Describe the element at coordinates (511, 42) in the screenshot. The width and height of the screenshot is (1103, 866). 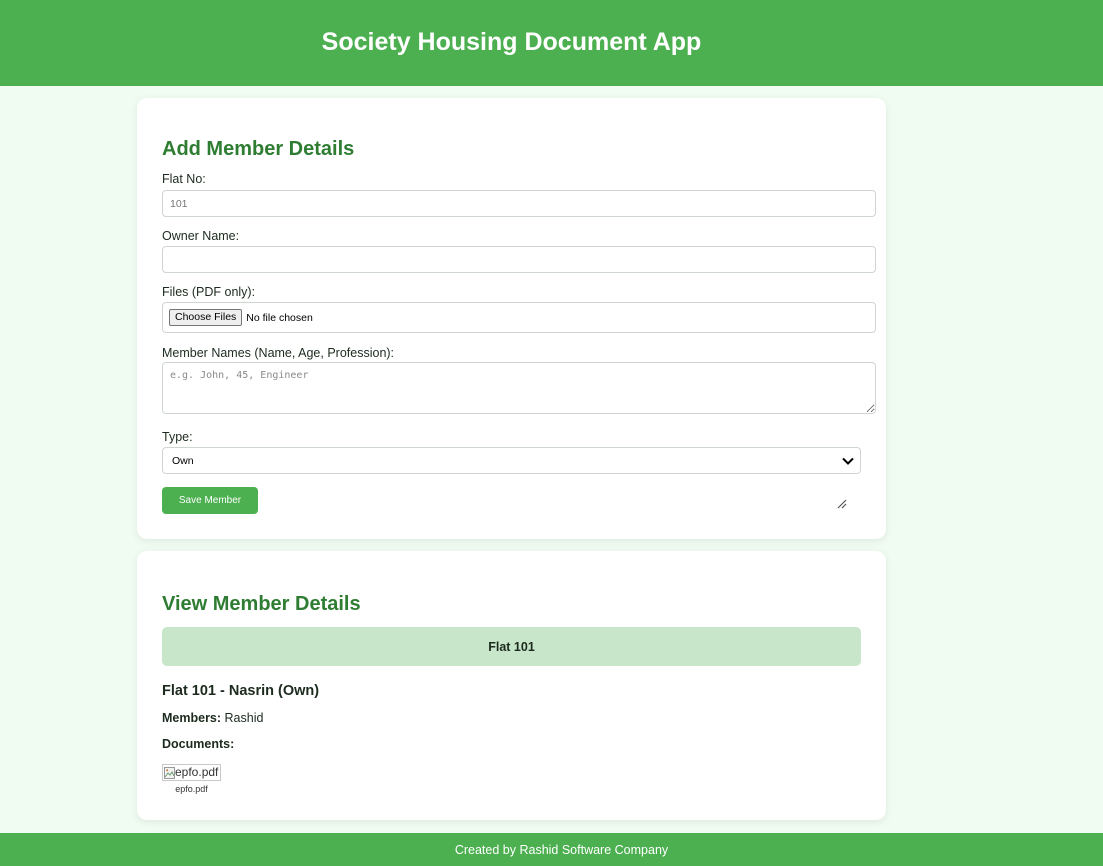
I see `app-title: Society Housing Document App` at that location.